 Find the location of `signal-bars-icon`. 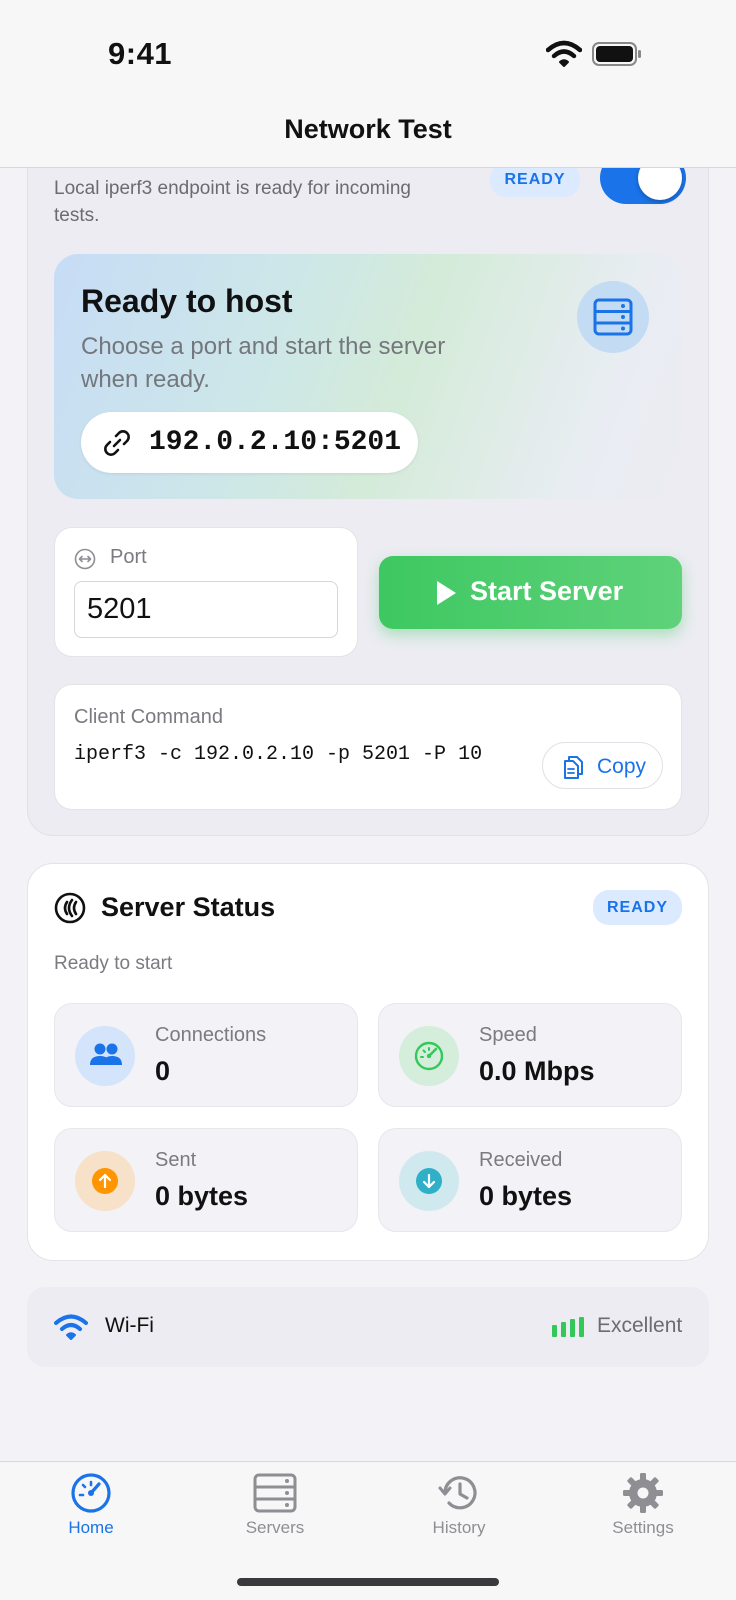

signal-bars-icon is located at coordinates (568, 1327).